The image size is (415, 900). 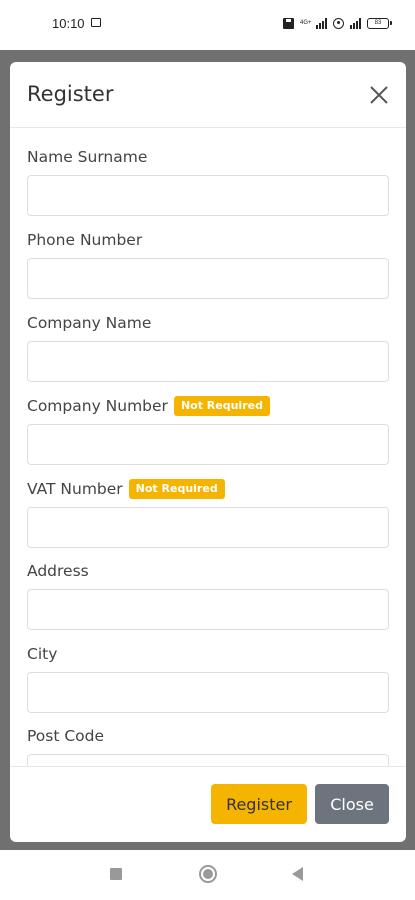 What do you see at coordinates (208, 195) in the screenshot?
I see `name-surname-input` at bounding box center [208, 195].